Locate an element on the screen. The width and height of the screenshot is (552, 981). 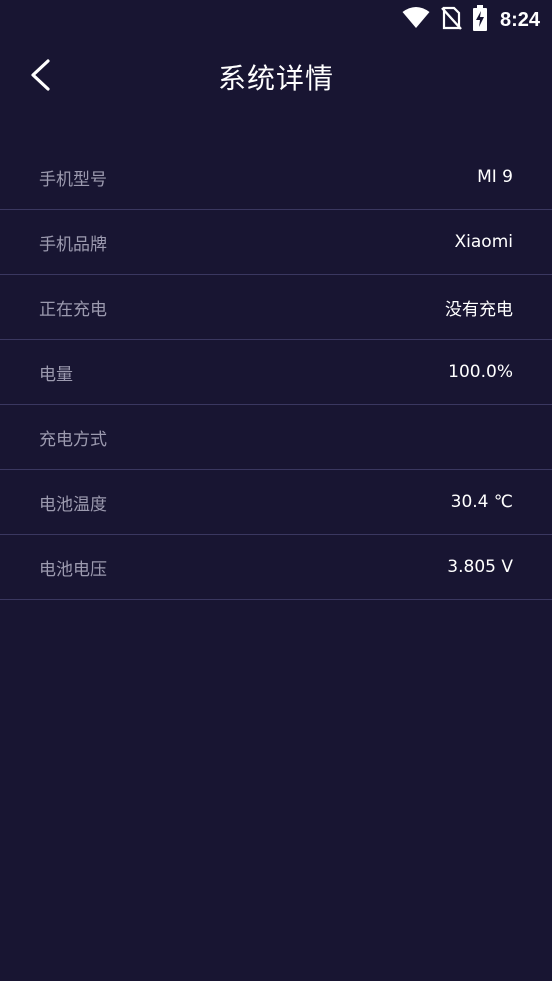
row-label: 电池温度 is located at coordinates (73, 504).